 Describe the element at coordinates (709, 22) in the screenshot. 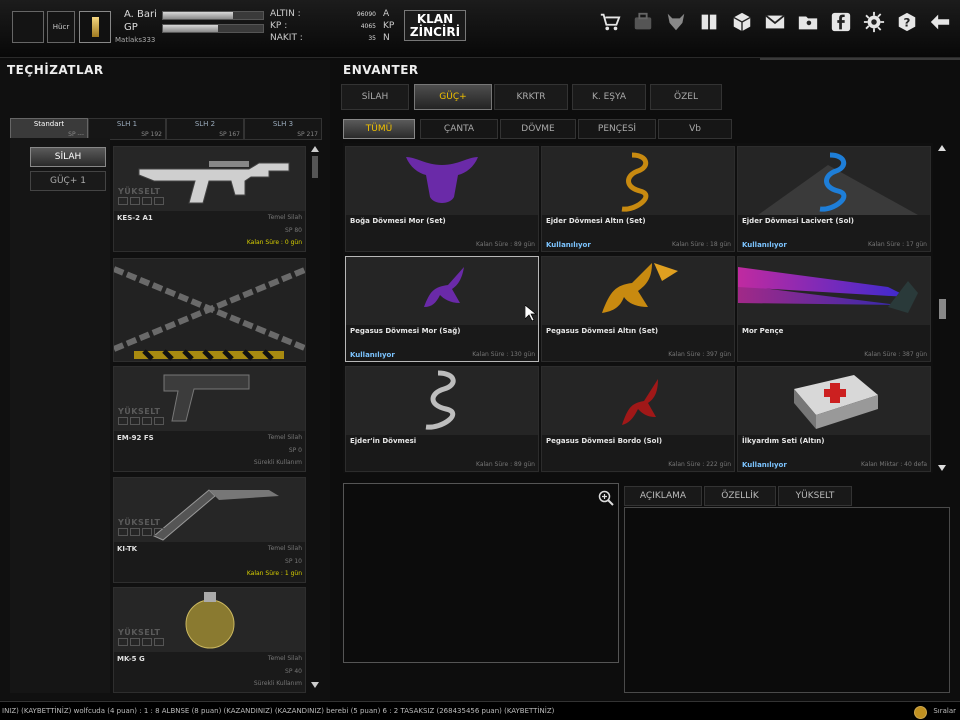

I see `codex-icon` at that location.